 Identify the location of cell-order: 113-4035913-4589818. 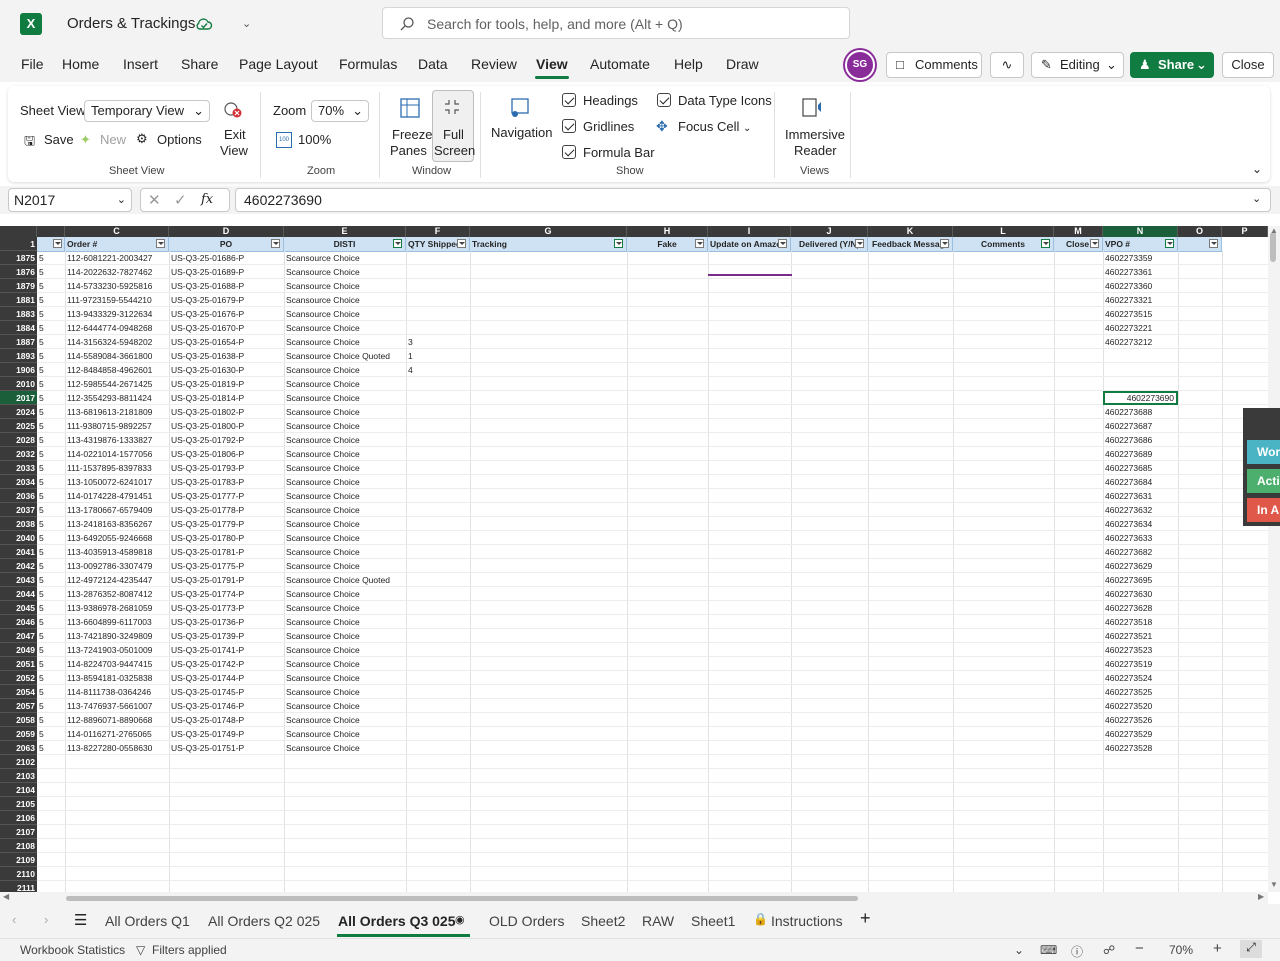
(117, 552).